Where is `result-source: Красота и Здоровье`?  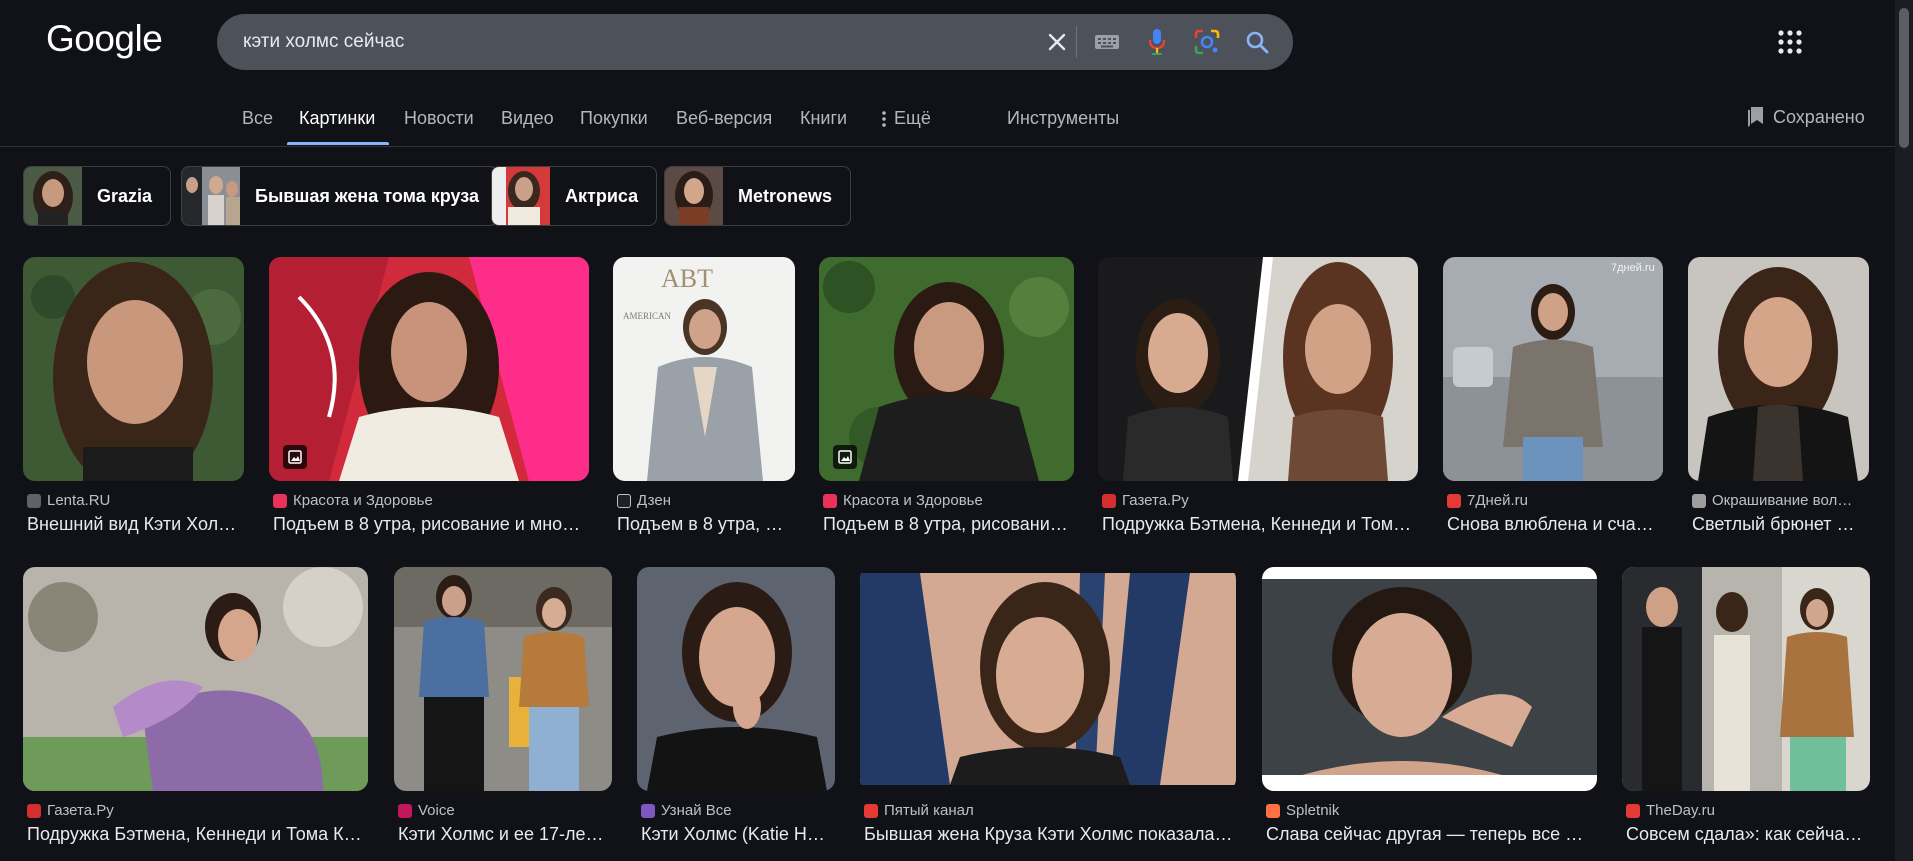
result-source: Красота и Здоровье is located at coordinates (433, 500).